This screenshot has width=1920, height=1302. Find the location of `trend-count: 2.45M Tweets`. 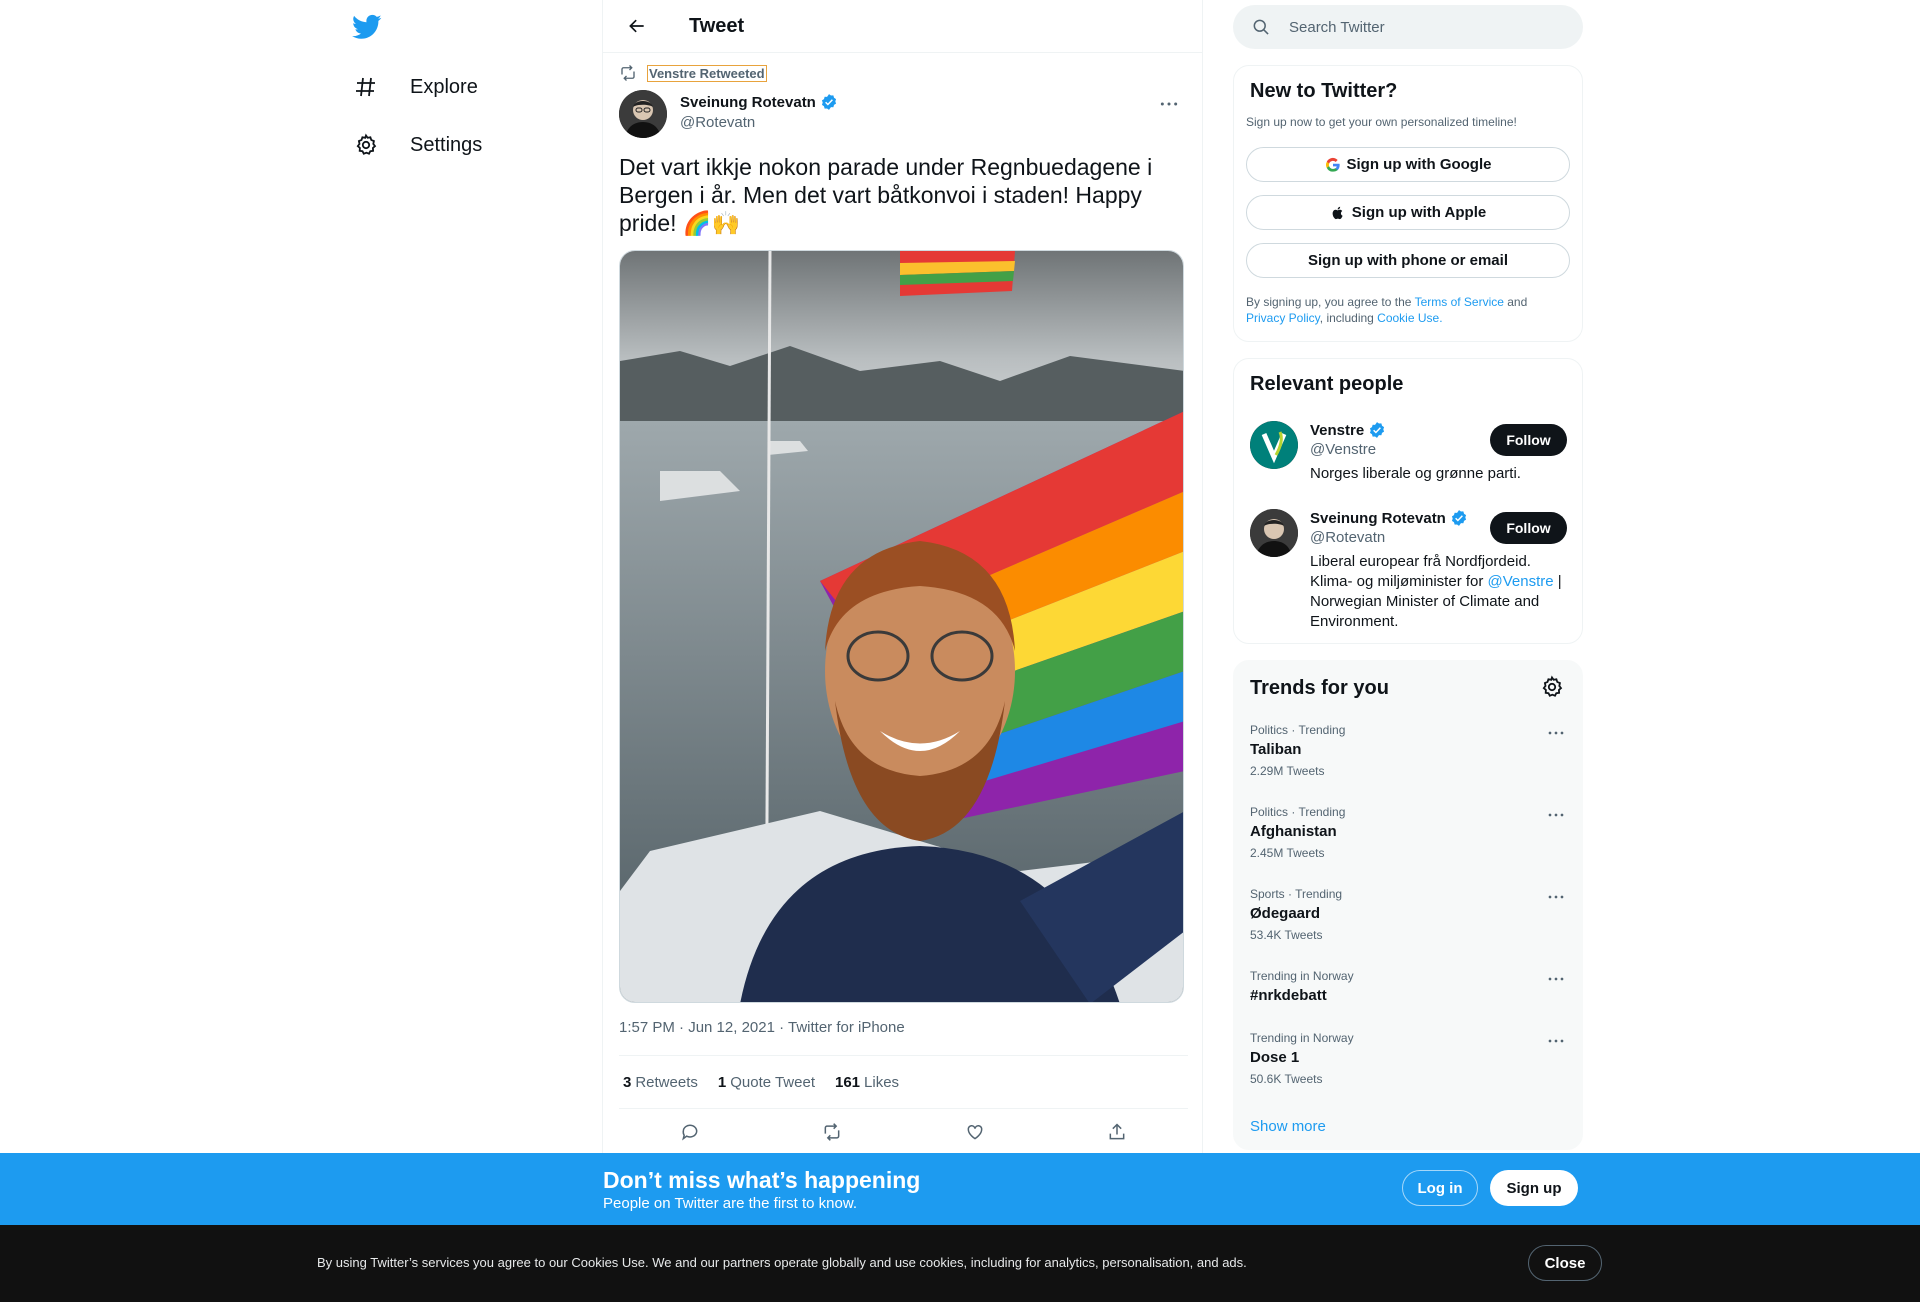

trend-count: 2.45M Tweets is located at coordinates (1287, 853).